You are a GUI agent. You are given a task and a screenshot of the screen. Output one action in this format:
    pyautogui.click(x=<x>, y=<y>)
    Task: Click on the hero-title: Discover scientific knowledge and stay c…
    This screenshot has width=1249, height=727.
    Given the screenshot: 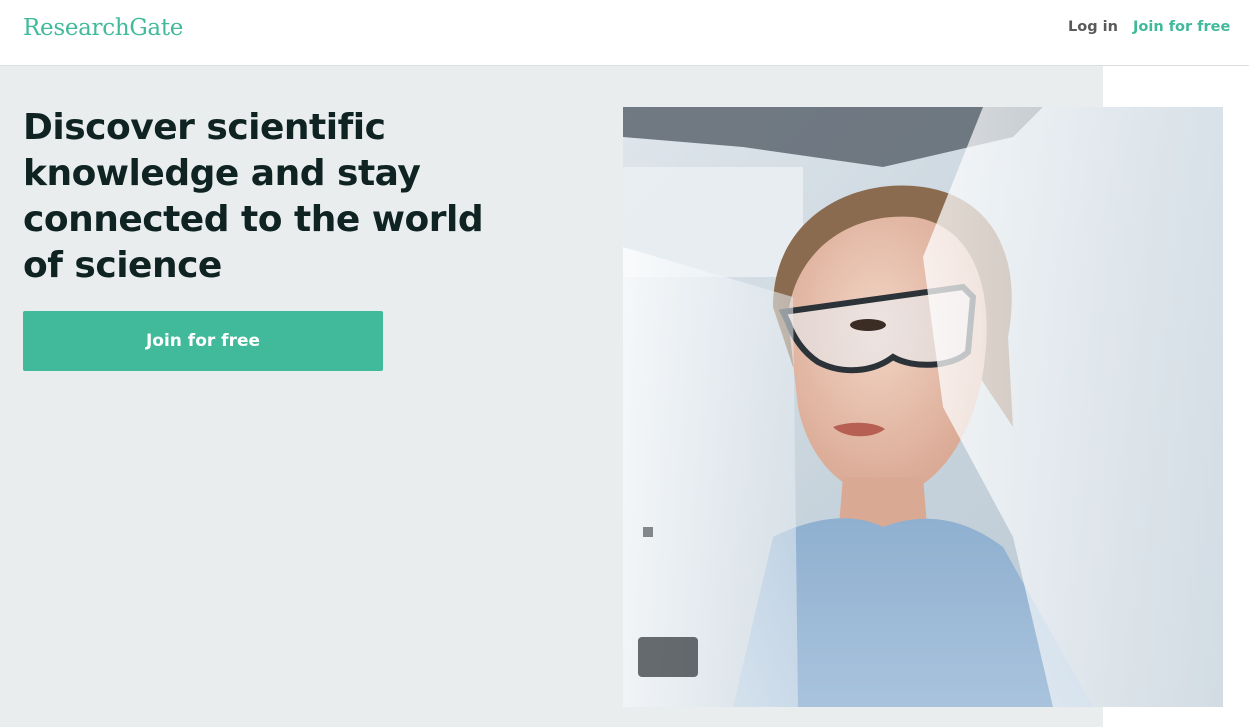 What is the action you would take?
    pyautogui.click(x=253, y=196)
    